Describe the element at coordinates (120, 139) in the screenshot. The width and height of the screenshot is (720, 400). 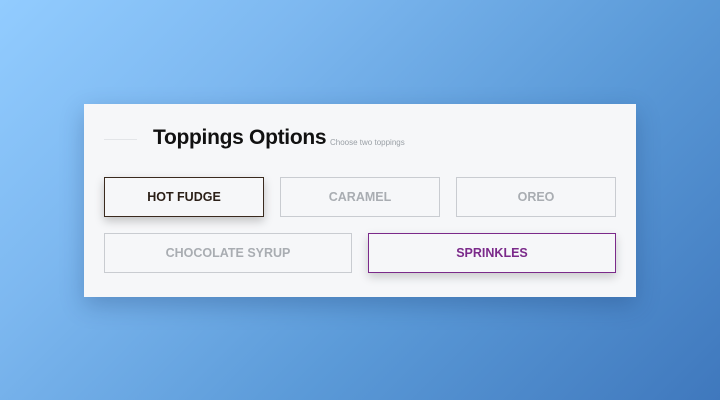
I see `header-divider` at that location.